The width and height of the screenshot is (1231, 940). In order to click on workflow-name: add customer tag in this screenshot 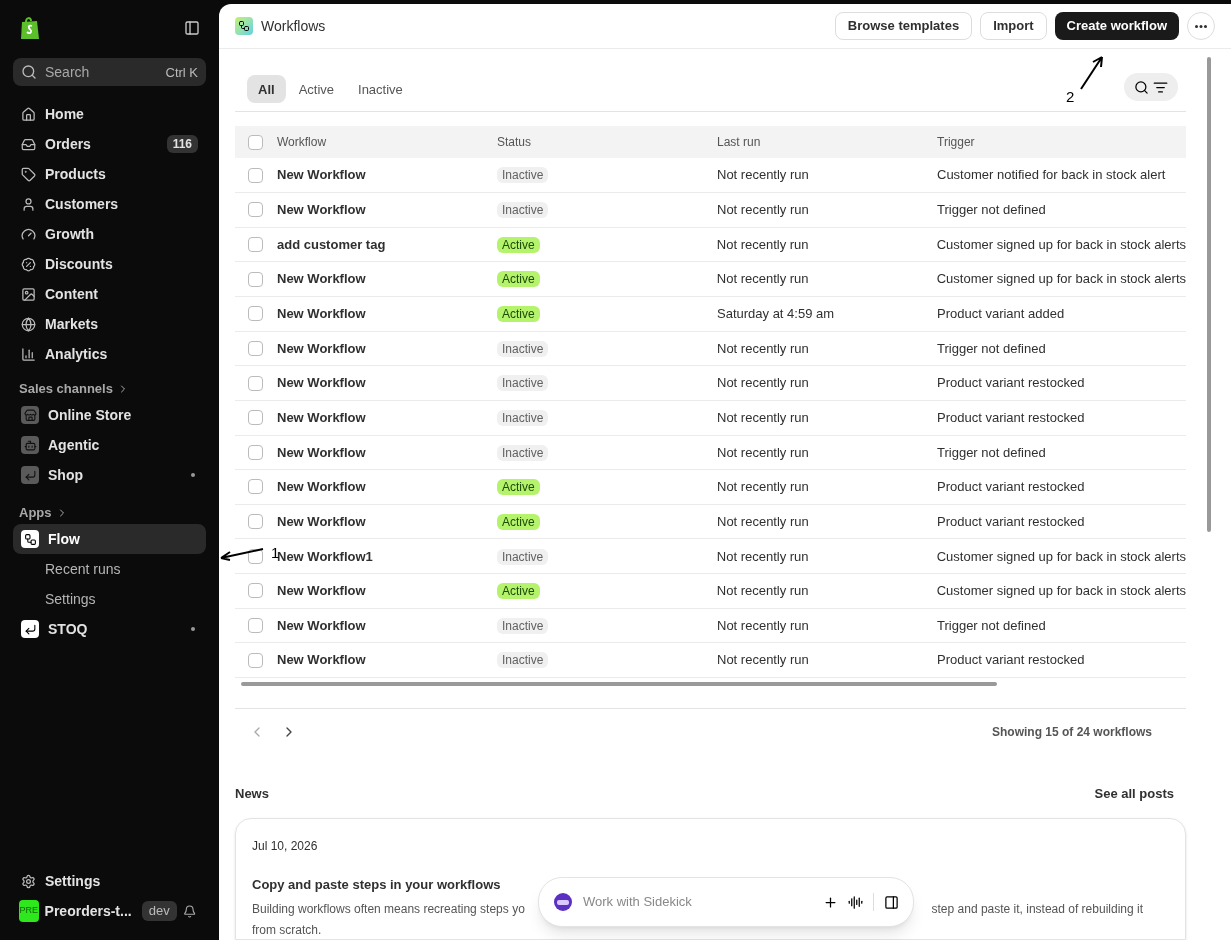, I will do `click(387, 244)`.